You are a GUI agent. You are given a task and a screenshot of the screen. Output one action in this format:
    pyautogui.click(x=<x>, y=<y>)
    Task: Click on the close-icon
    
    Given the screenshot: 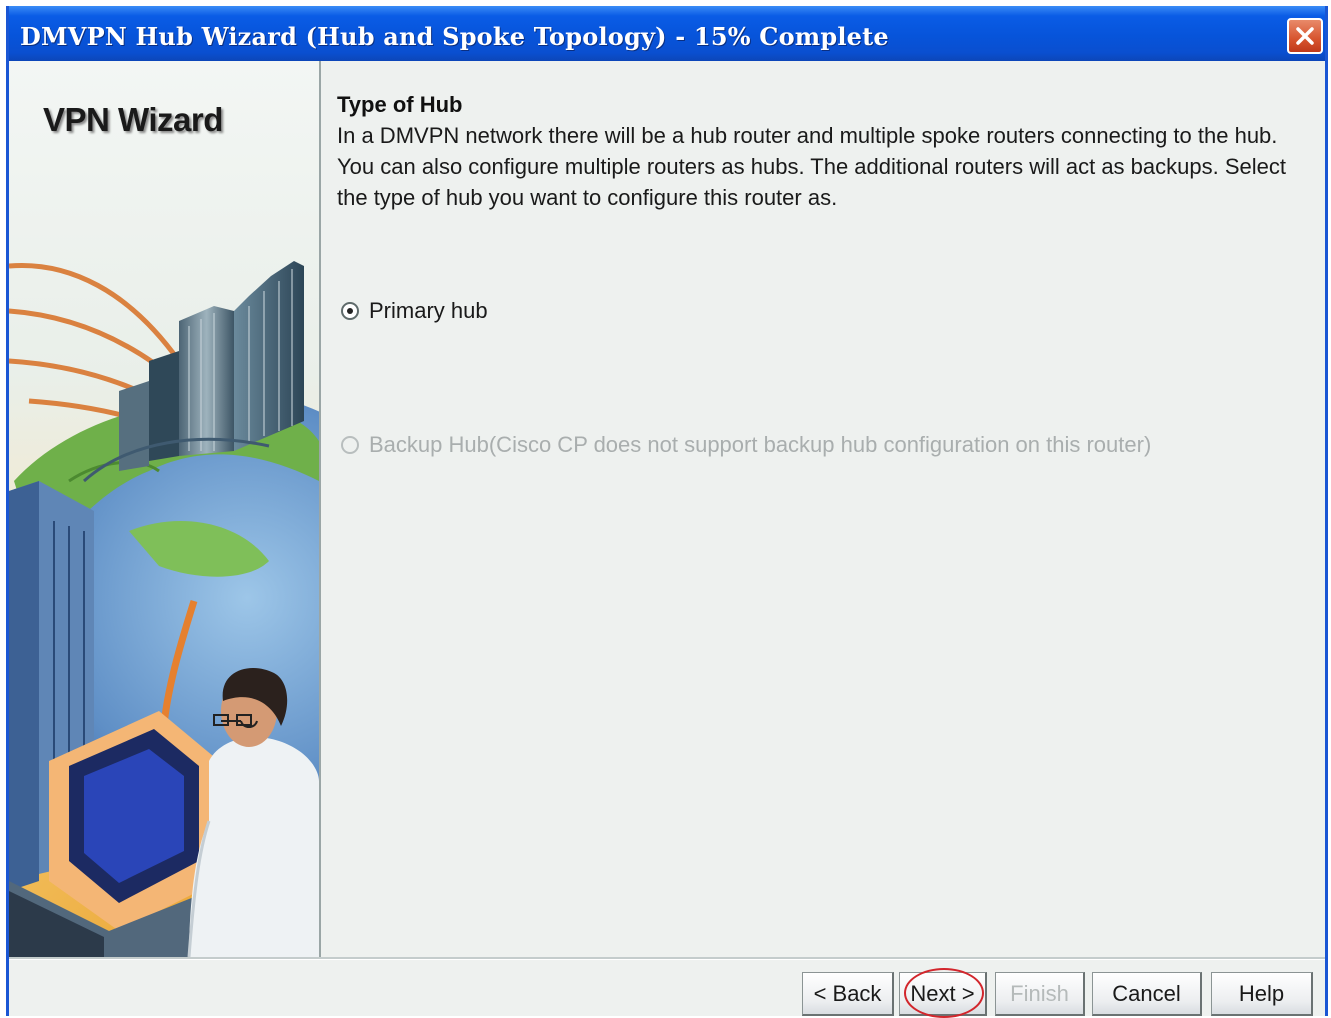 What is the action you would take?
    pyautogui.click(x=1305, y=36)
    